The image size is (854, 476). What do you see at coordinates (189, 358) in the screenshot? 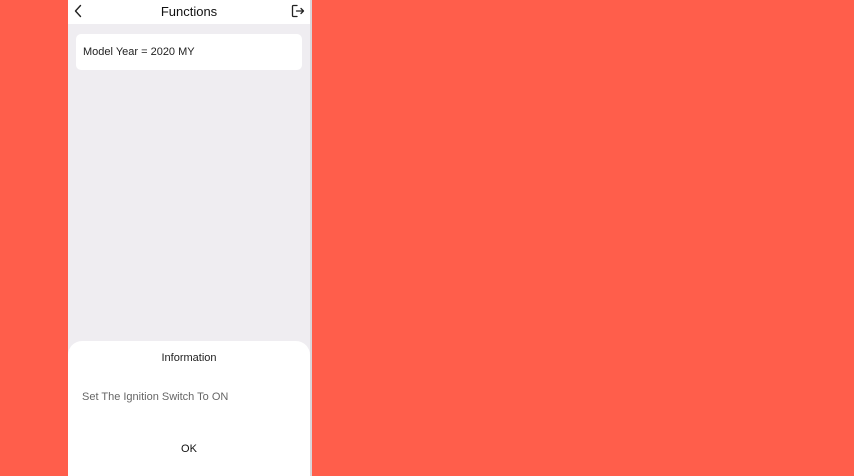
I see `dialog-title: Information` at bounding box center [189, 358].